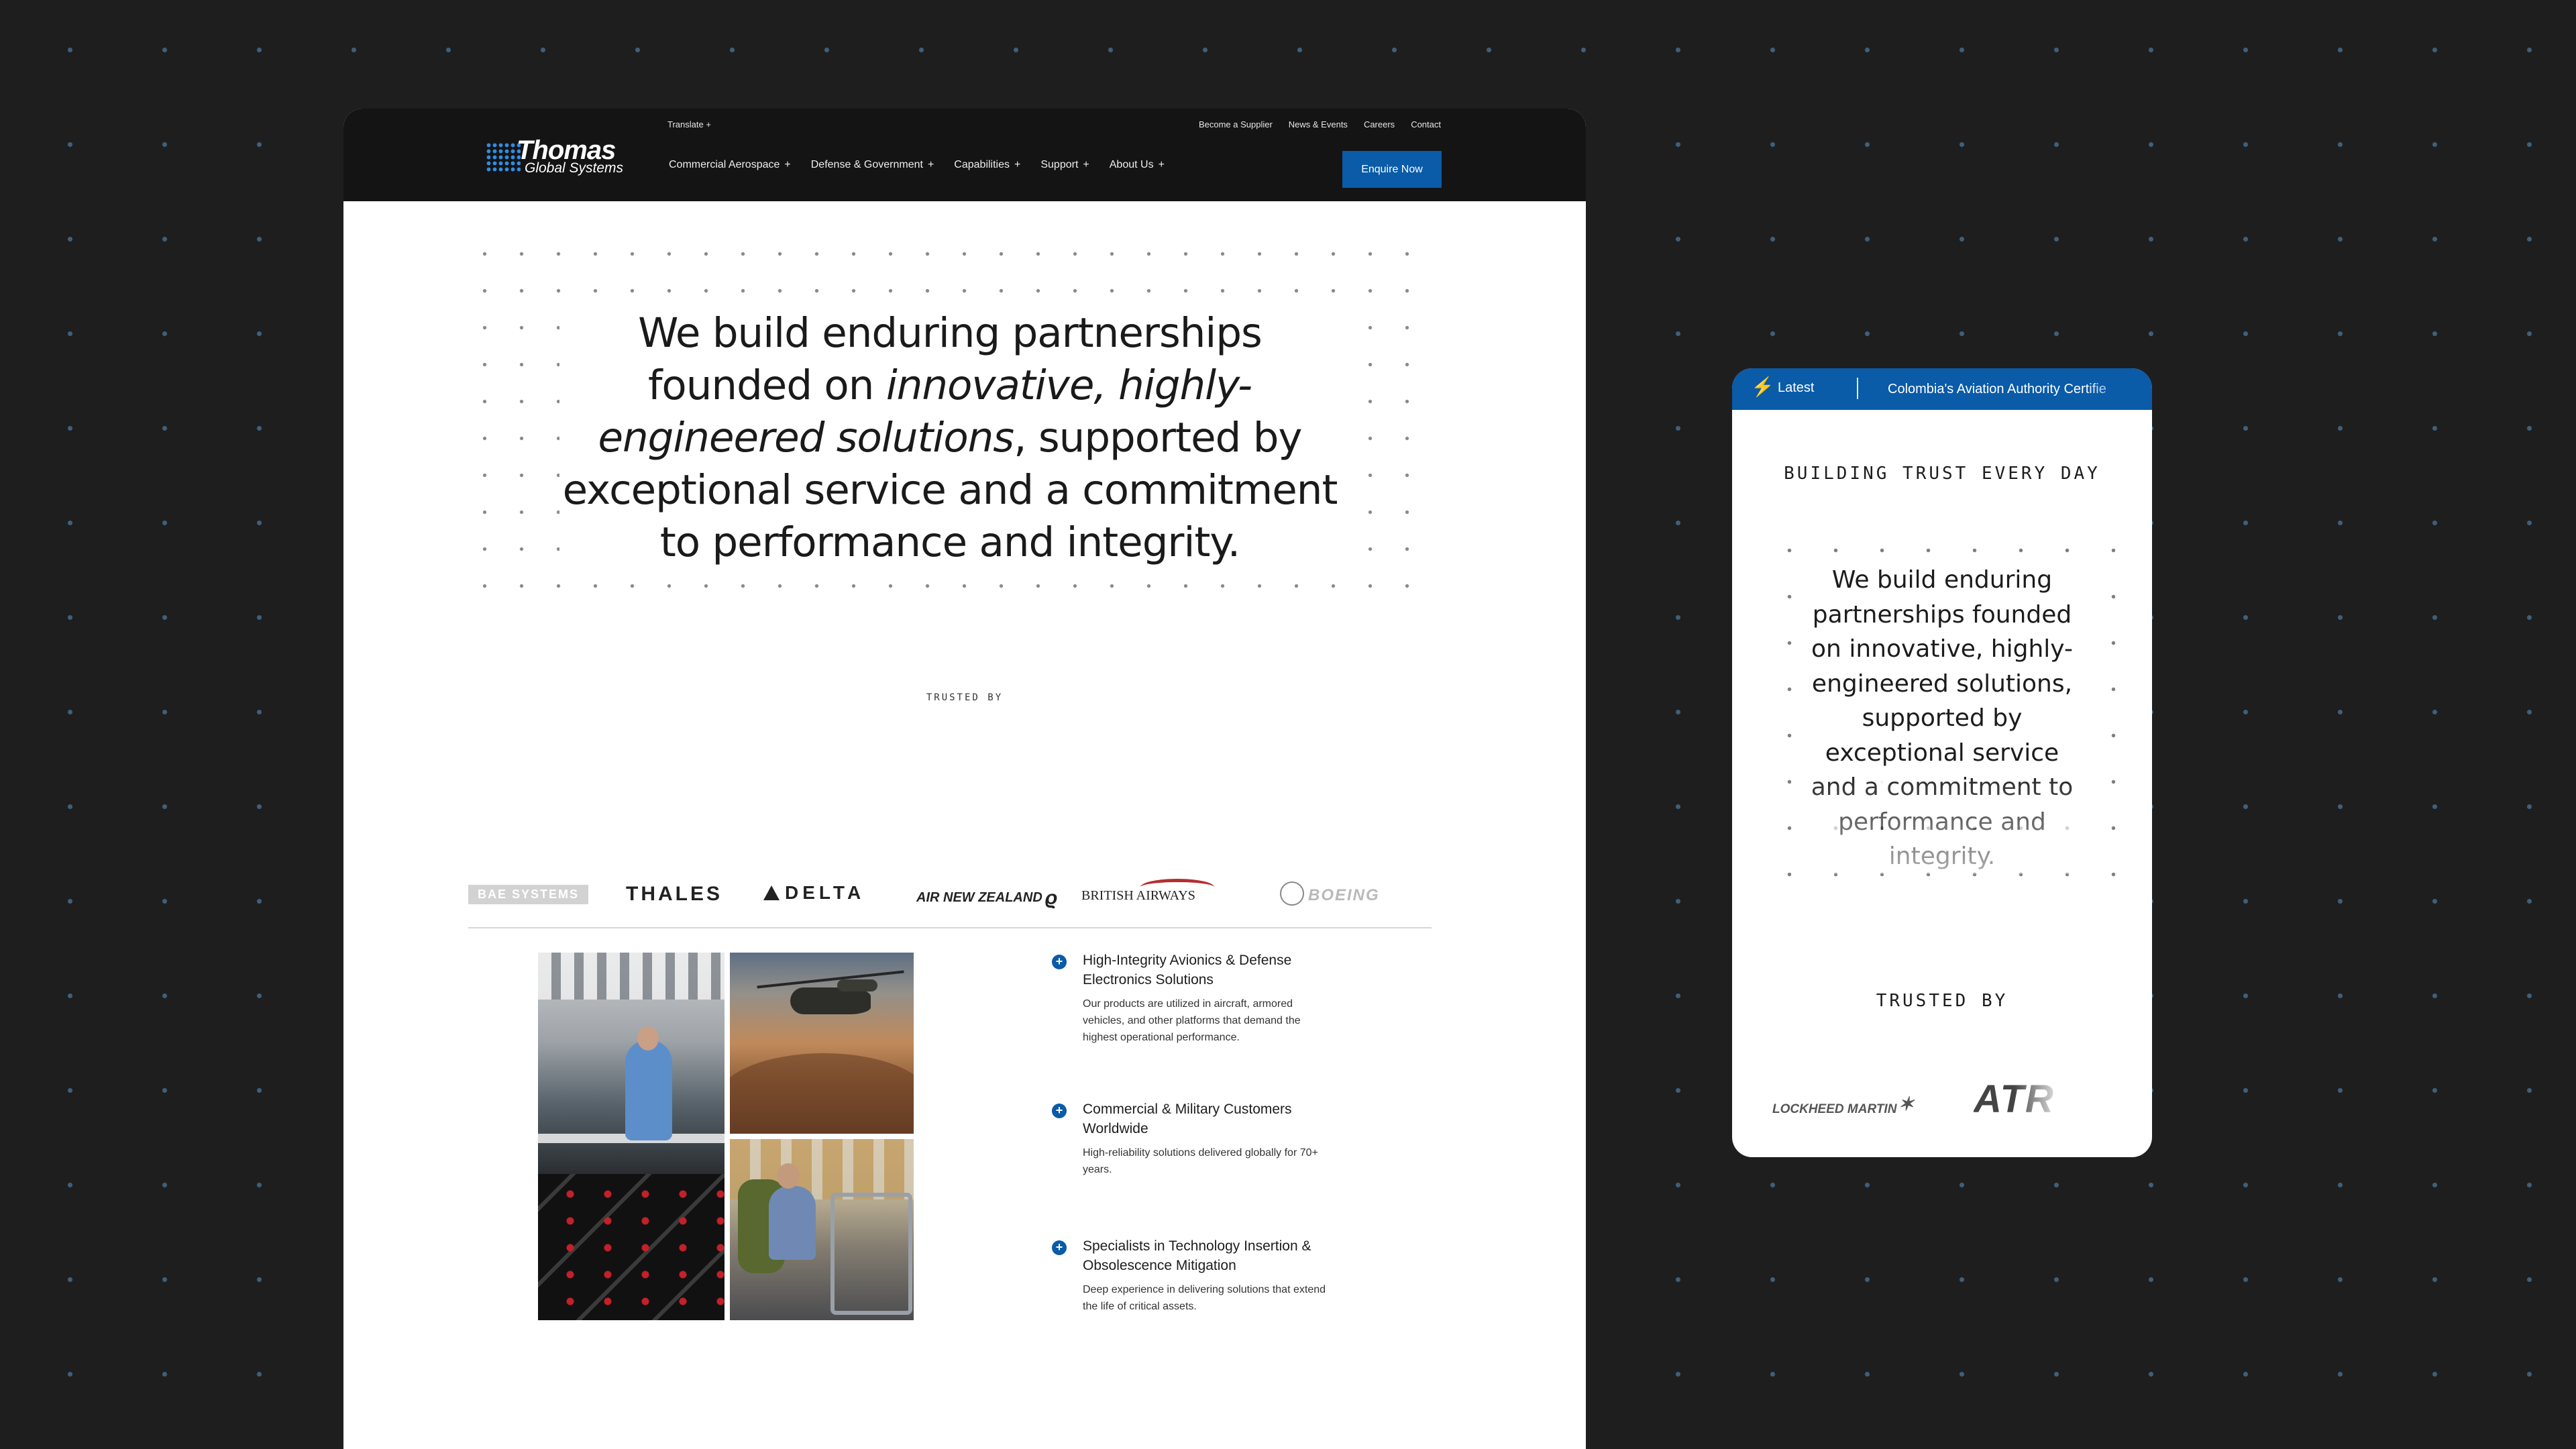 This screenshot has width=2576, height=1449. Describe the element at coordinates (1906, 1103) in the screenshot. I see `star-icon: ✶` at that location.